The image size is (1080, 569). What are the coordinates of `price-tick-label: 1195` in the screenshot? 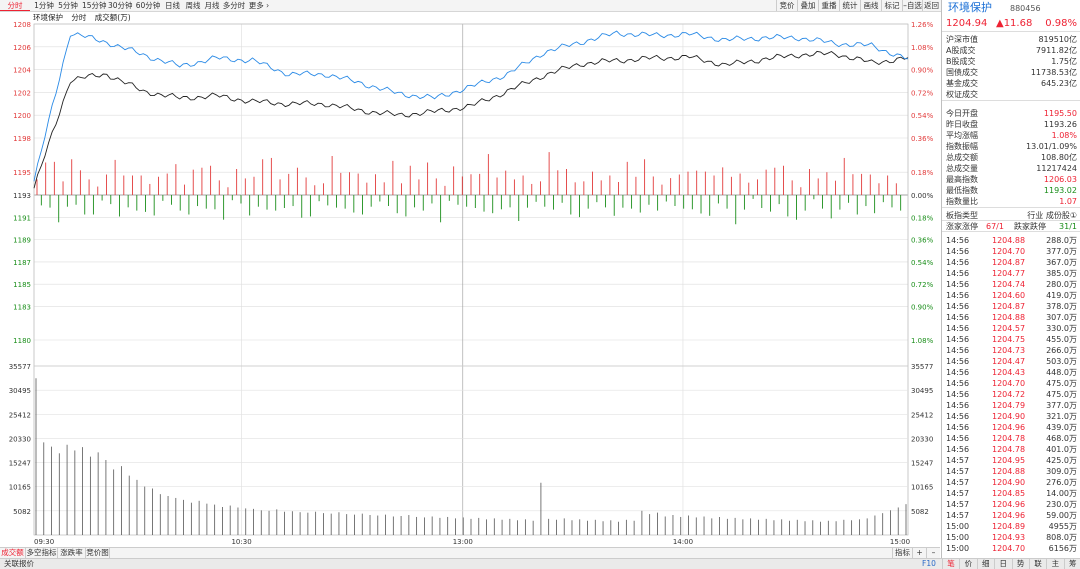 It's located at (22, 173).